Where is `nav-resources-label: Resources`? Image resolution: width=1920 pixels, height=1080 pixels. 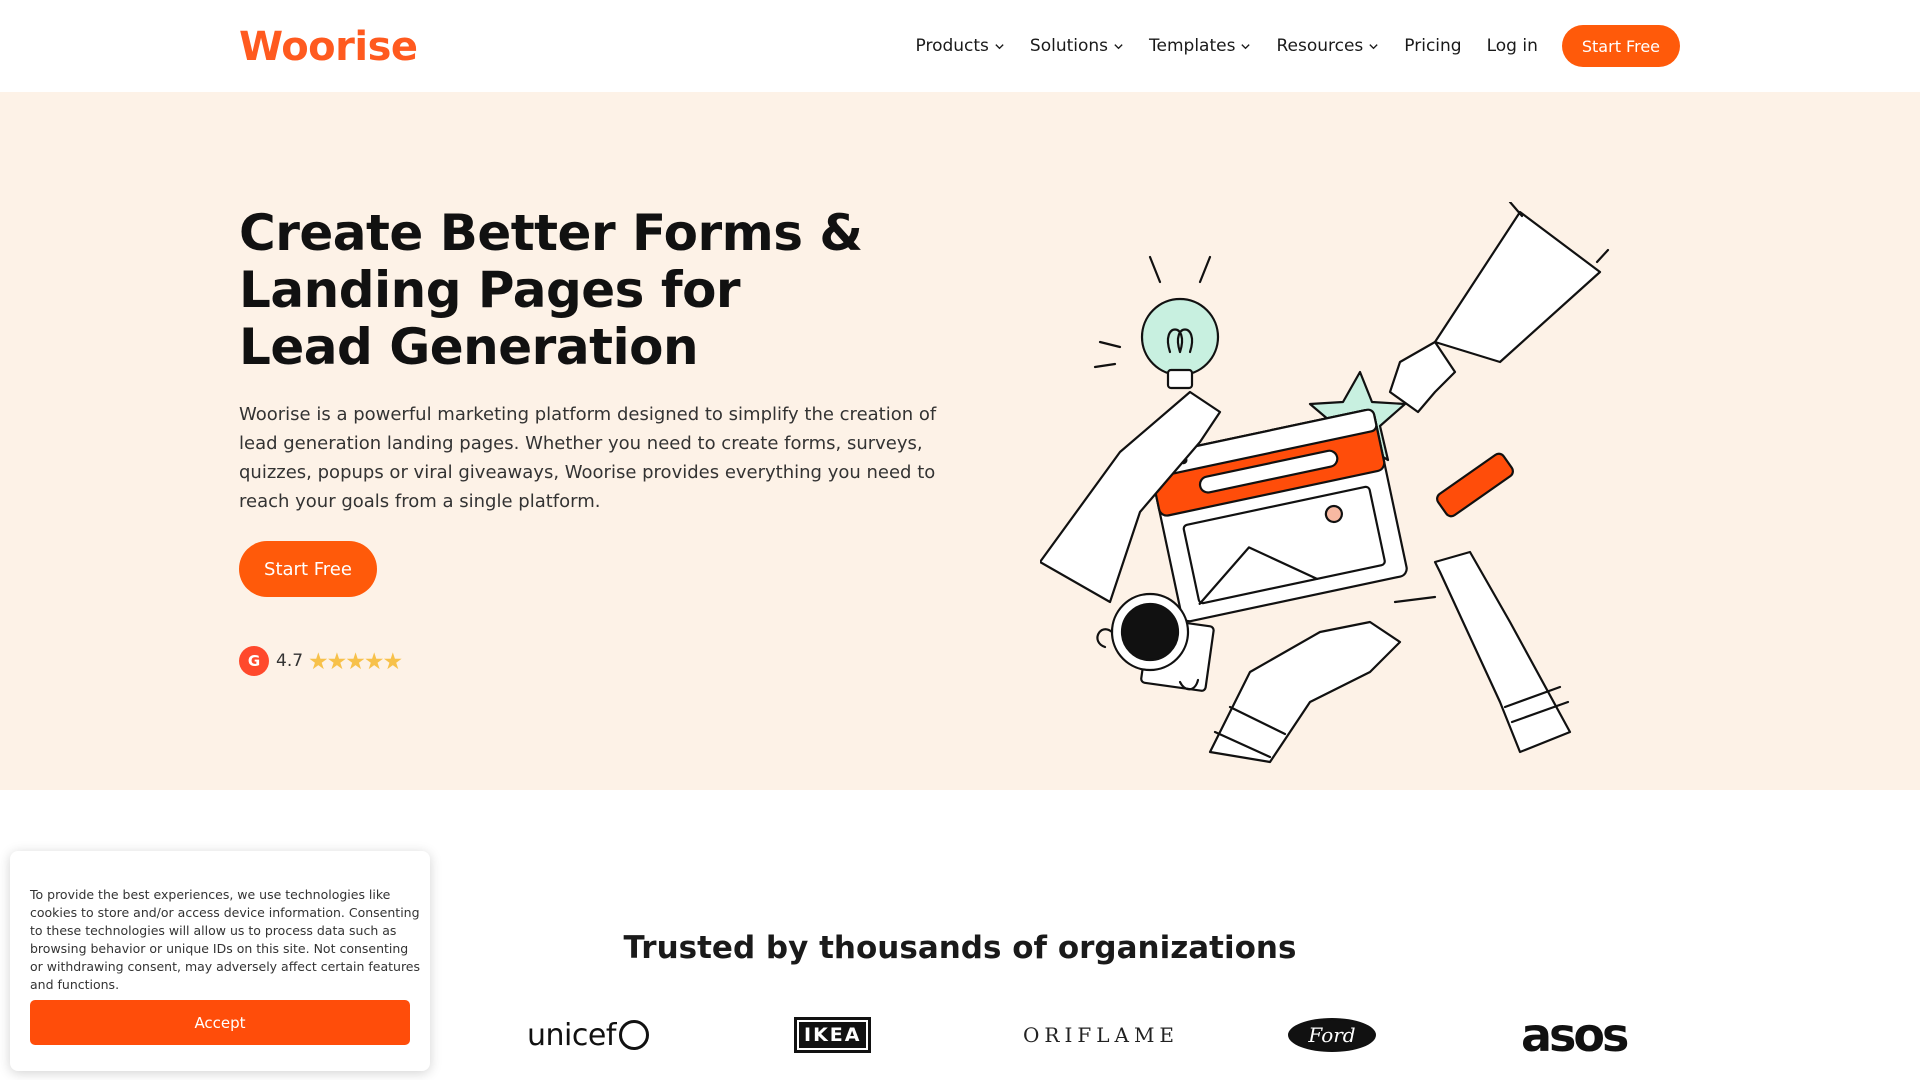 nav-resources-label: Resources is located at coordinates (1320, 46).